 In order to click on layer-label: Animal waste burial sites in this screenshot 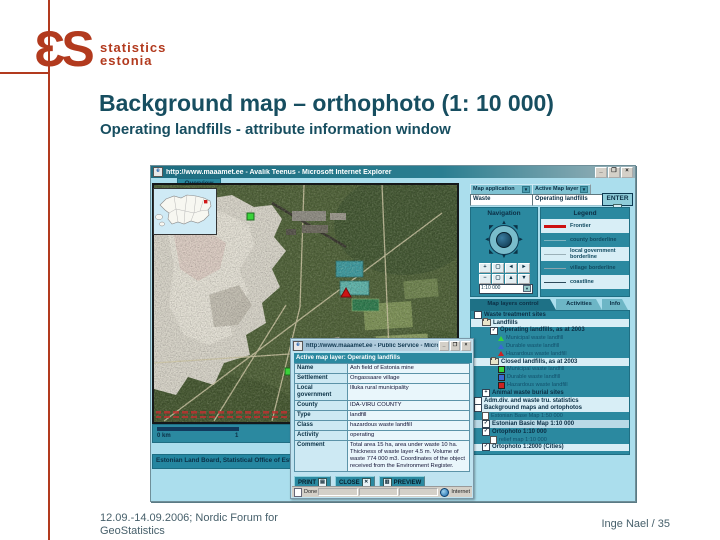, I will do `click(528, 393)`.